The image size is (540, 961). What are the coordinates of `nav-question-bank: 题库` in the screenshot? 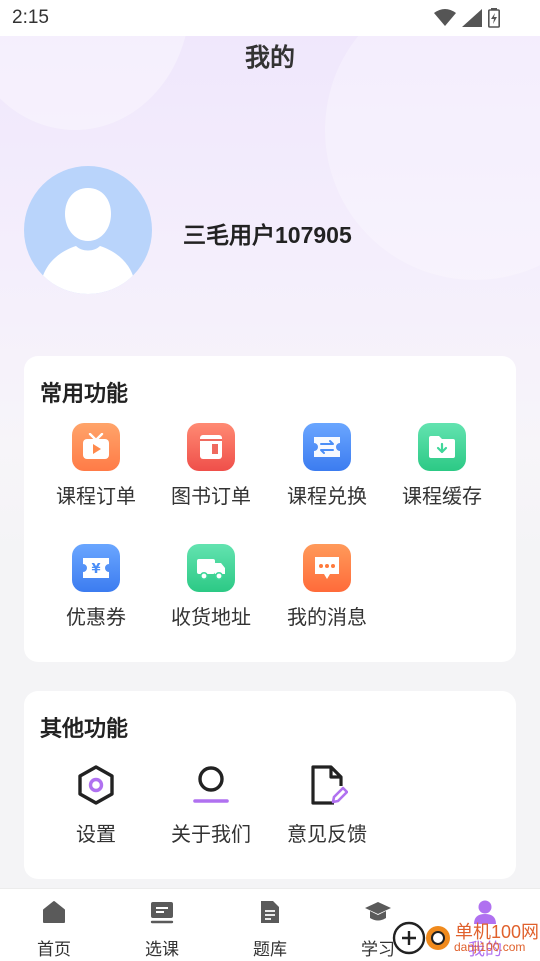 It's located at (270, 929).